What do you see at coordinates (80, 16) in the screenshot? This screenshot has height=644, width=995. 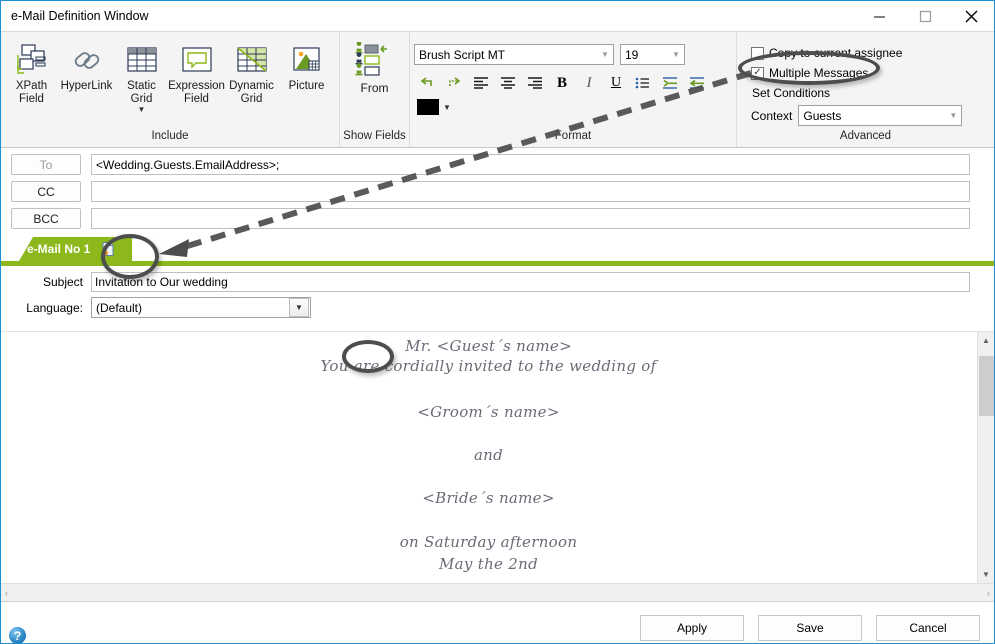 I see `window-title: e-Mail Definition Window` at bounding box center [80, 16].